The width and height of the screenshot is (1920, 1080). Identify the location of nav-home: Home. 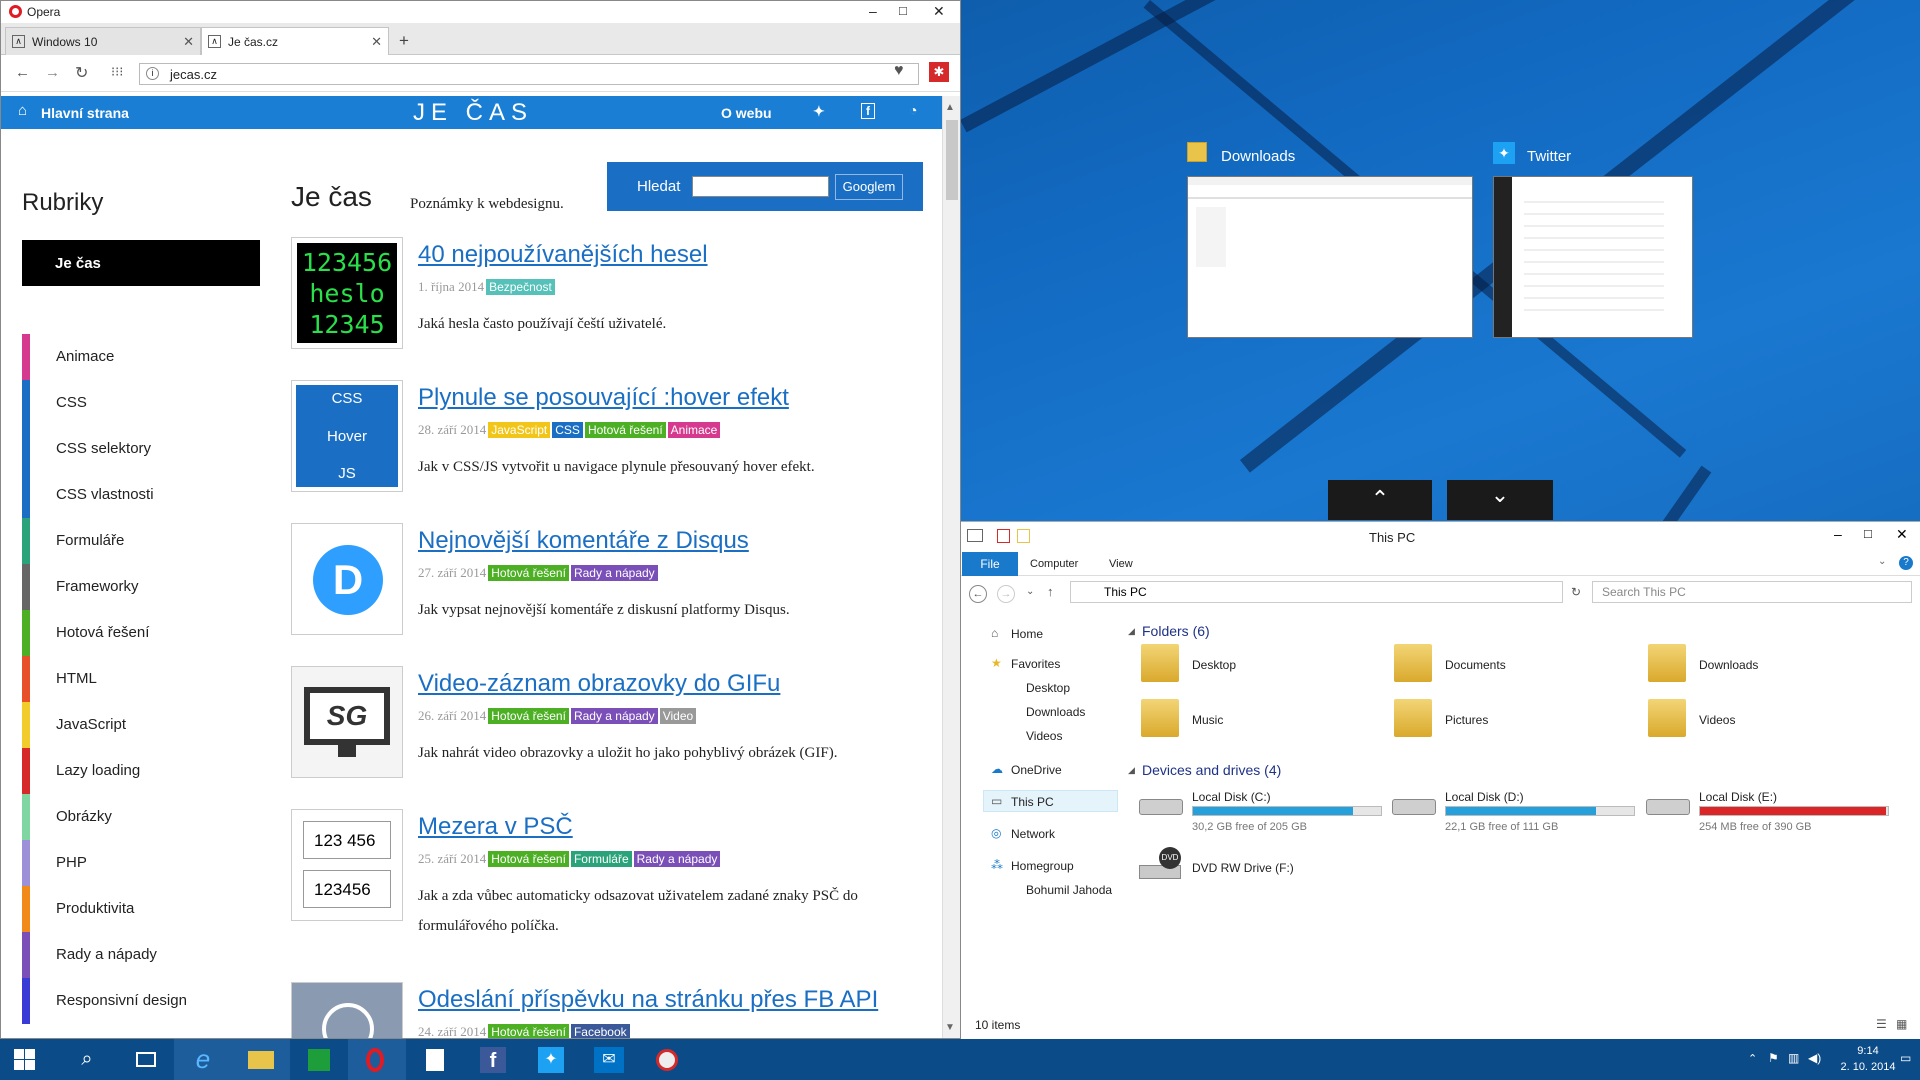
(1027, 634).